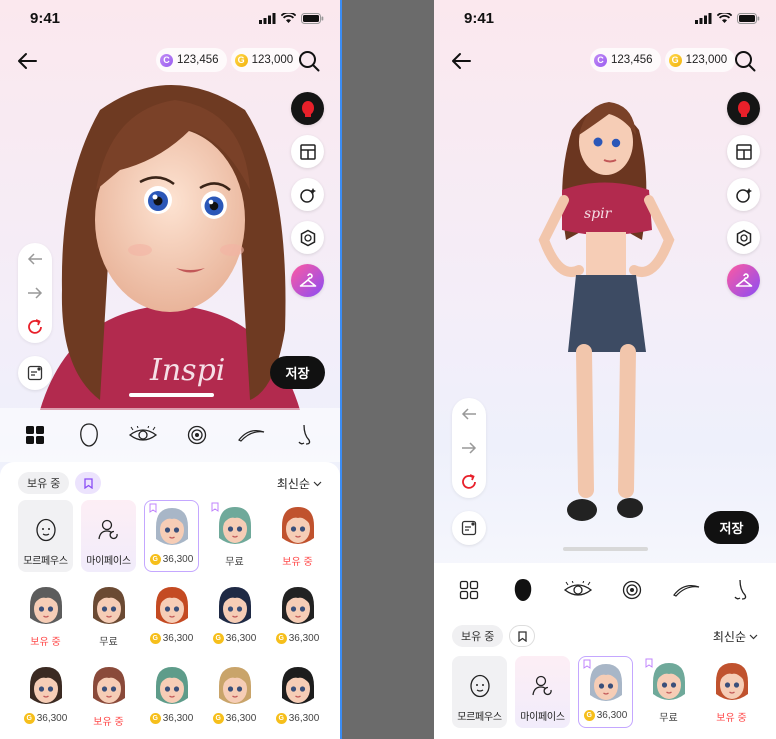  I want to click on face-shape-icon, so click(89, 435).